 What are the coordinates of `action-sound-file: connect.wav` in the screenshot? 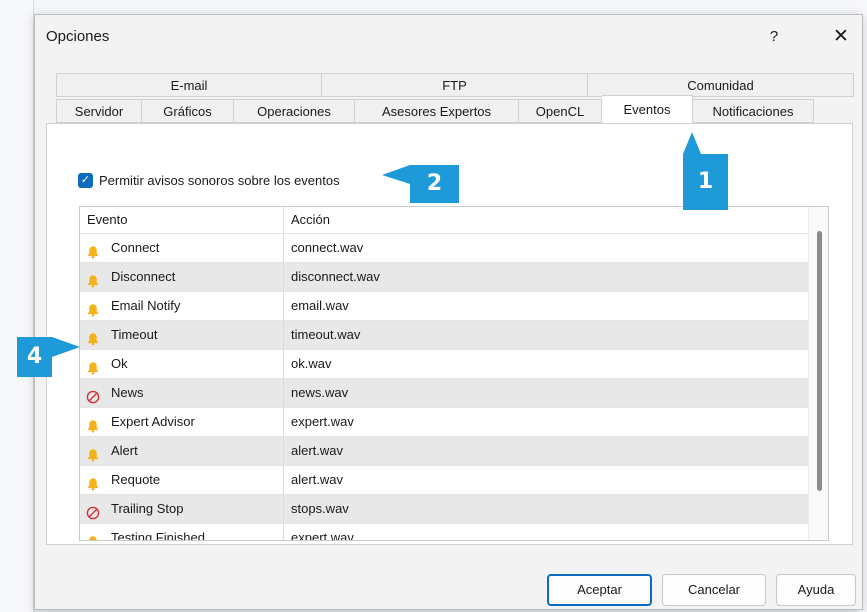 It's located at (546, 248).